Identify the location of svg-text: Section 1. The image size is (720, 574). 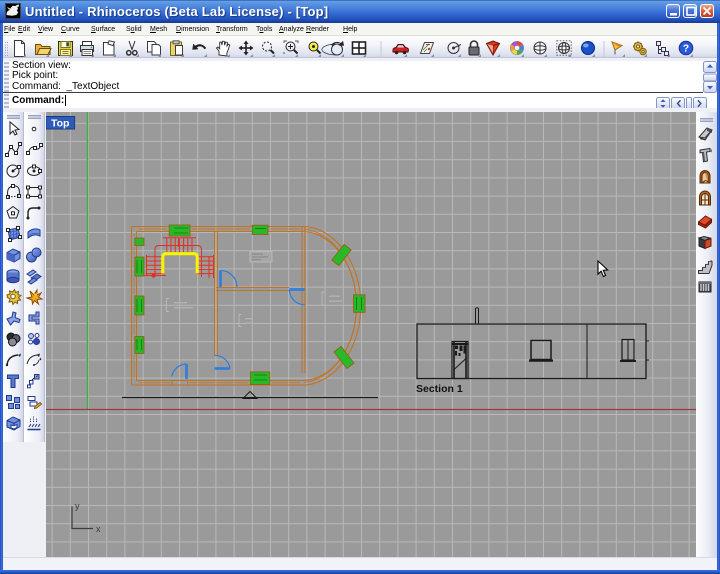
(439, 389).